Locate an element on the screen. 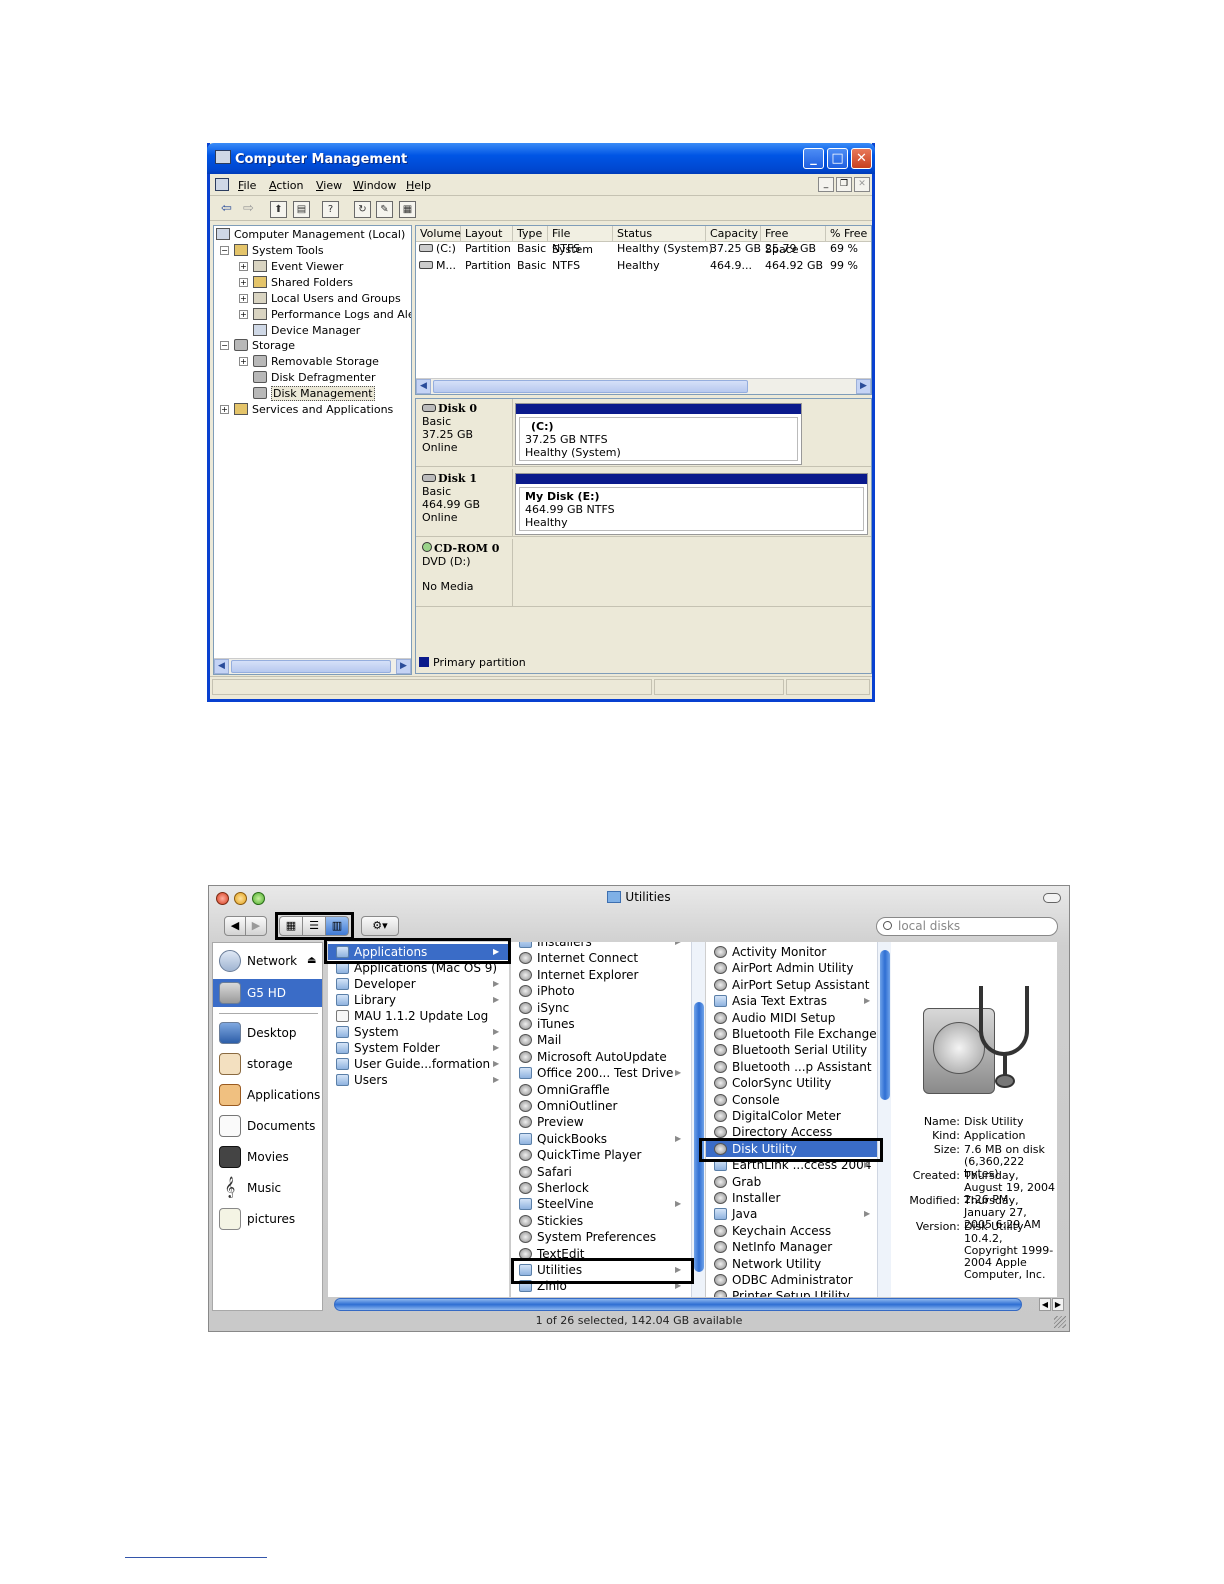 This screenshot has height=1584, width=1224. list-item: ODBC Administrator is located at coordinates (792, 1280).